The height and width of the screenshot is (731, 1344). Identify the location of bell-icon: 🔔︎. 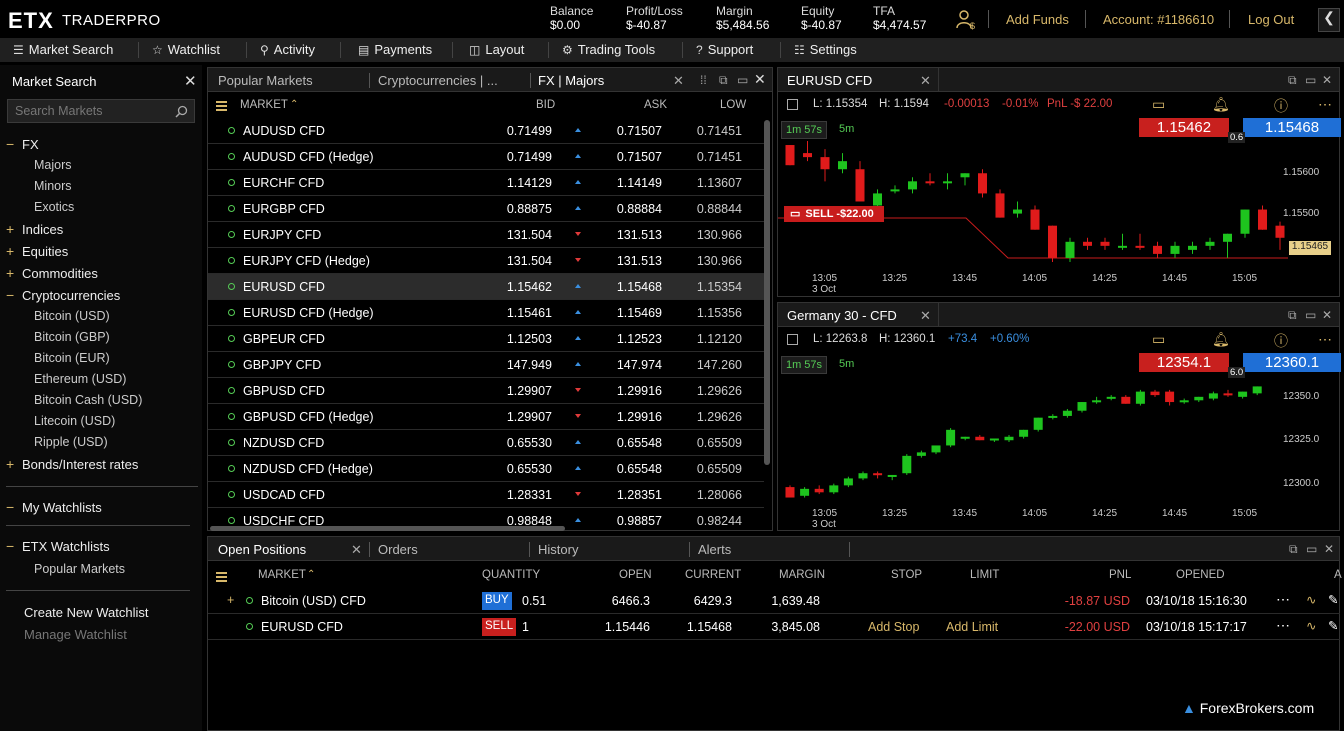
(1221, 339).